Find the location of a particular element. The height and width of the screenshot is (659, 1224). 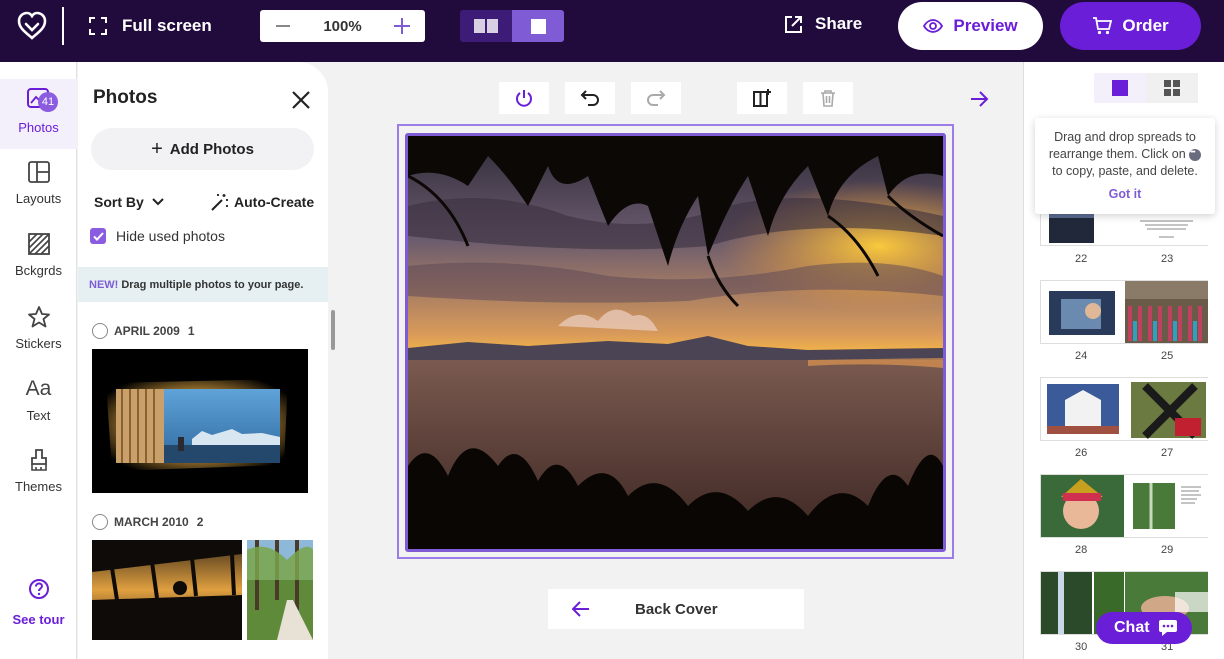

zoom-out-button is located at coordinates (283, 26).